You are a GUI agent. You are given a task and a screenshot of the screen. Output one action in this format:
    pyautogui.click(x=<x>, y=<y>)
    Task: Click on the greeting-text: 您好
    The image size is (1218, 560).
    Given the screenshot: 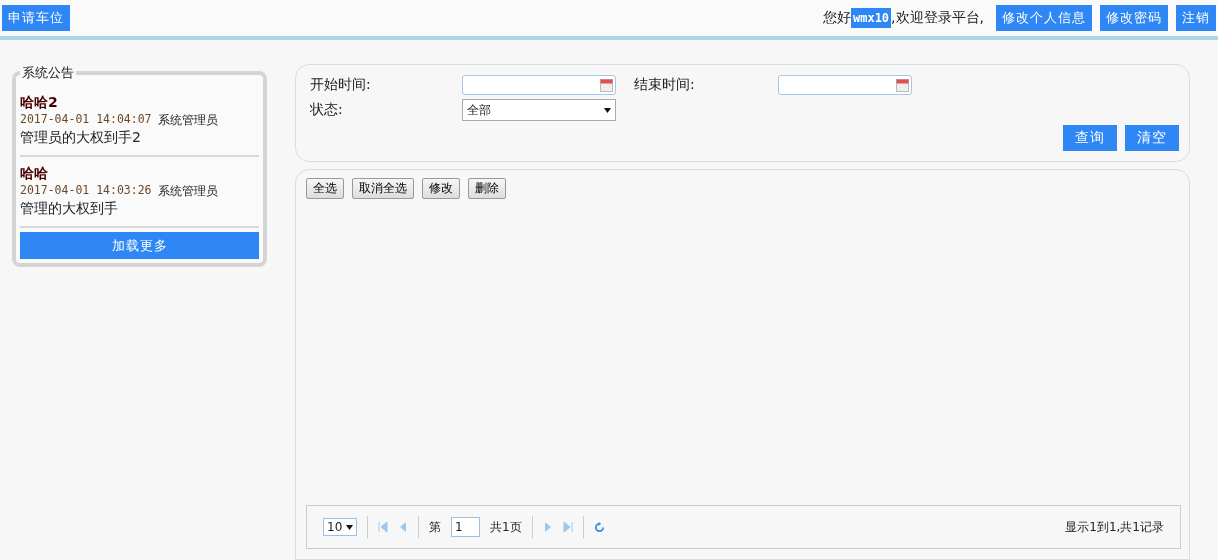 What is the action you would take?
    pyautogui.click(x=836, y=18)
    